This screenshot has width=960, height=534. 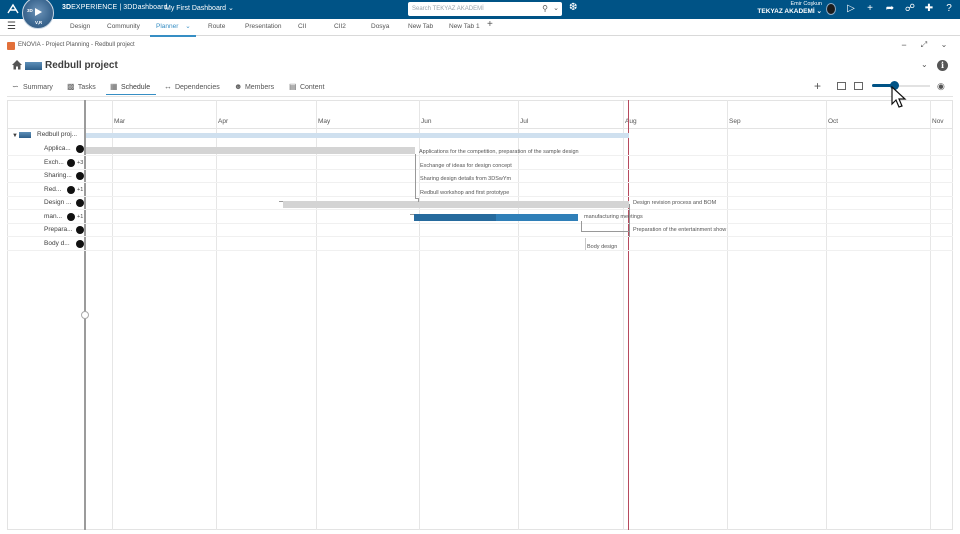 What do you see at coordinates (168, 86) in the screenshot?
I see `arrows-icon: ↔` at bounding box center [168, 86].